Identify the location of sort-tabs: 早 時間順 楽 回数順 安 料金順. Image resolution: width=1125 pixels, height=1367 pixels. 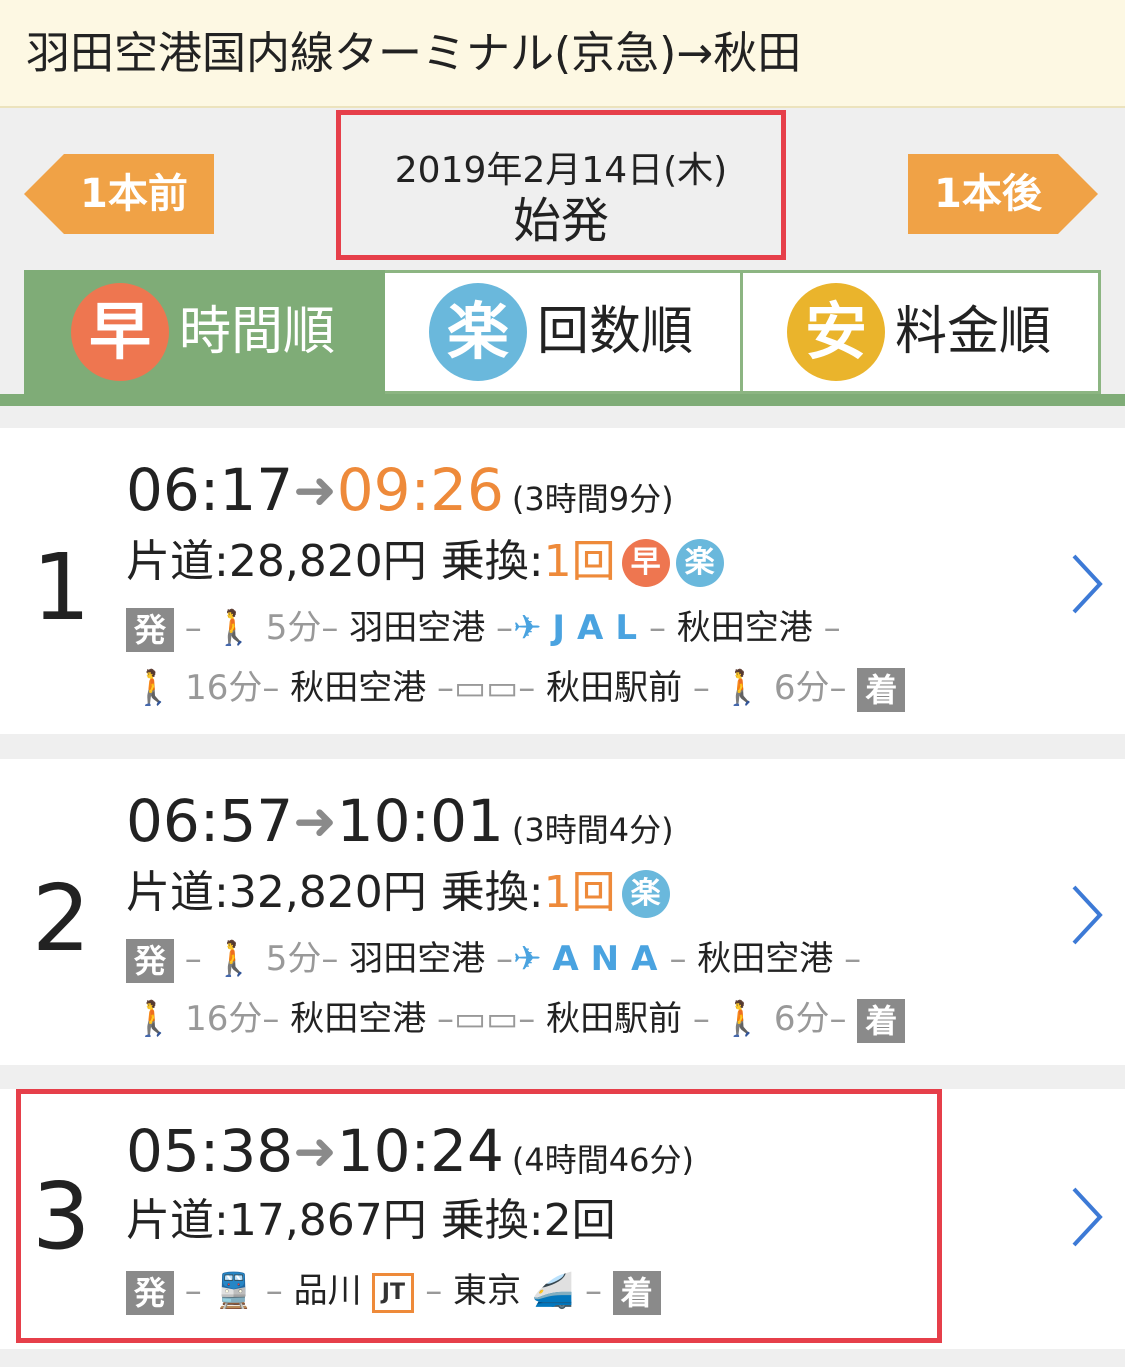
(562, 332).